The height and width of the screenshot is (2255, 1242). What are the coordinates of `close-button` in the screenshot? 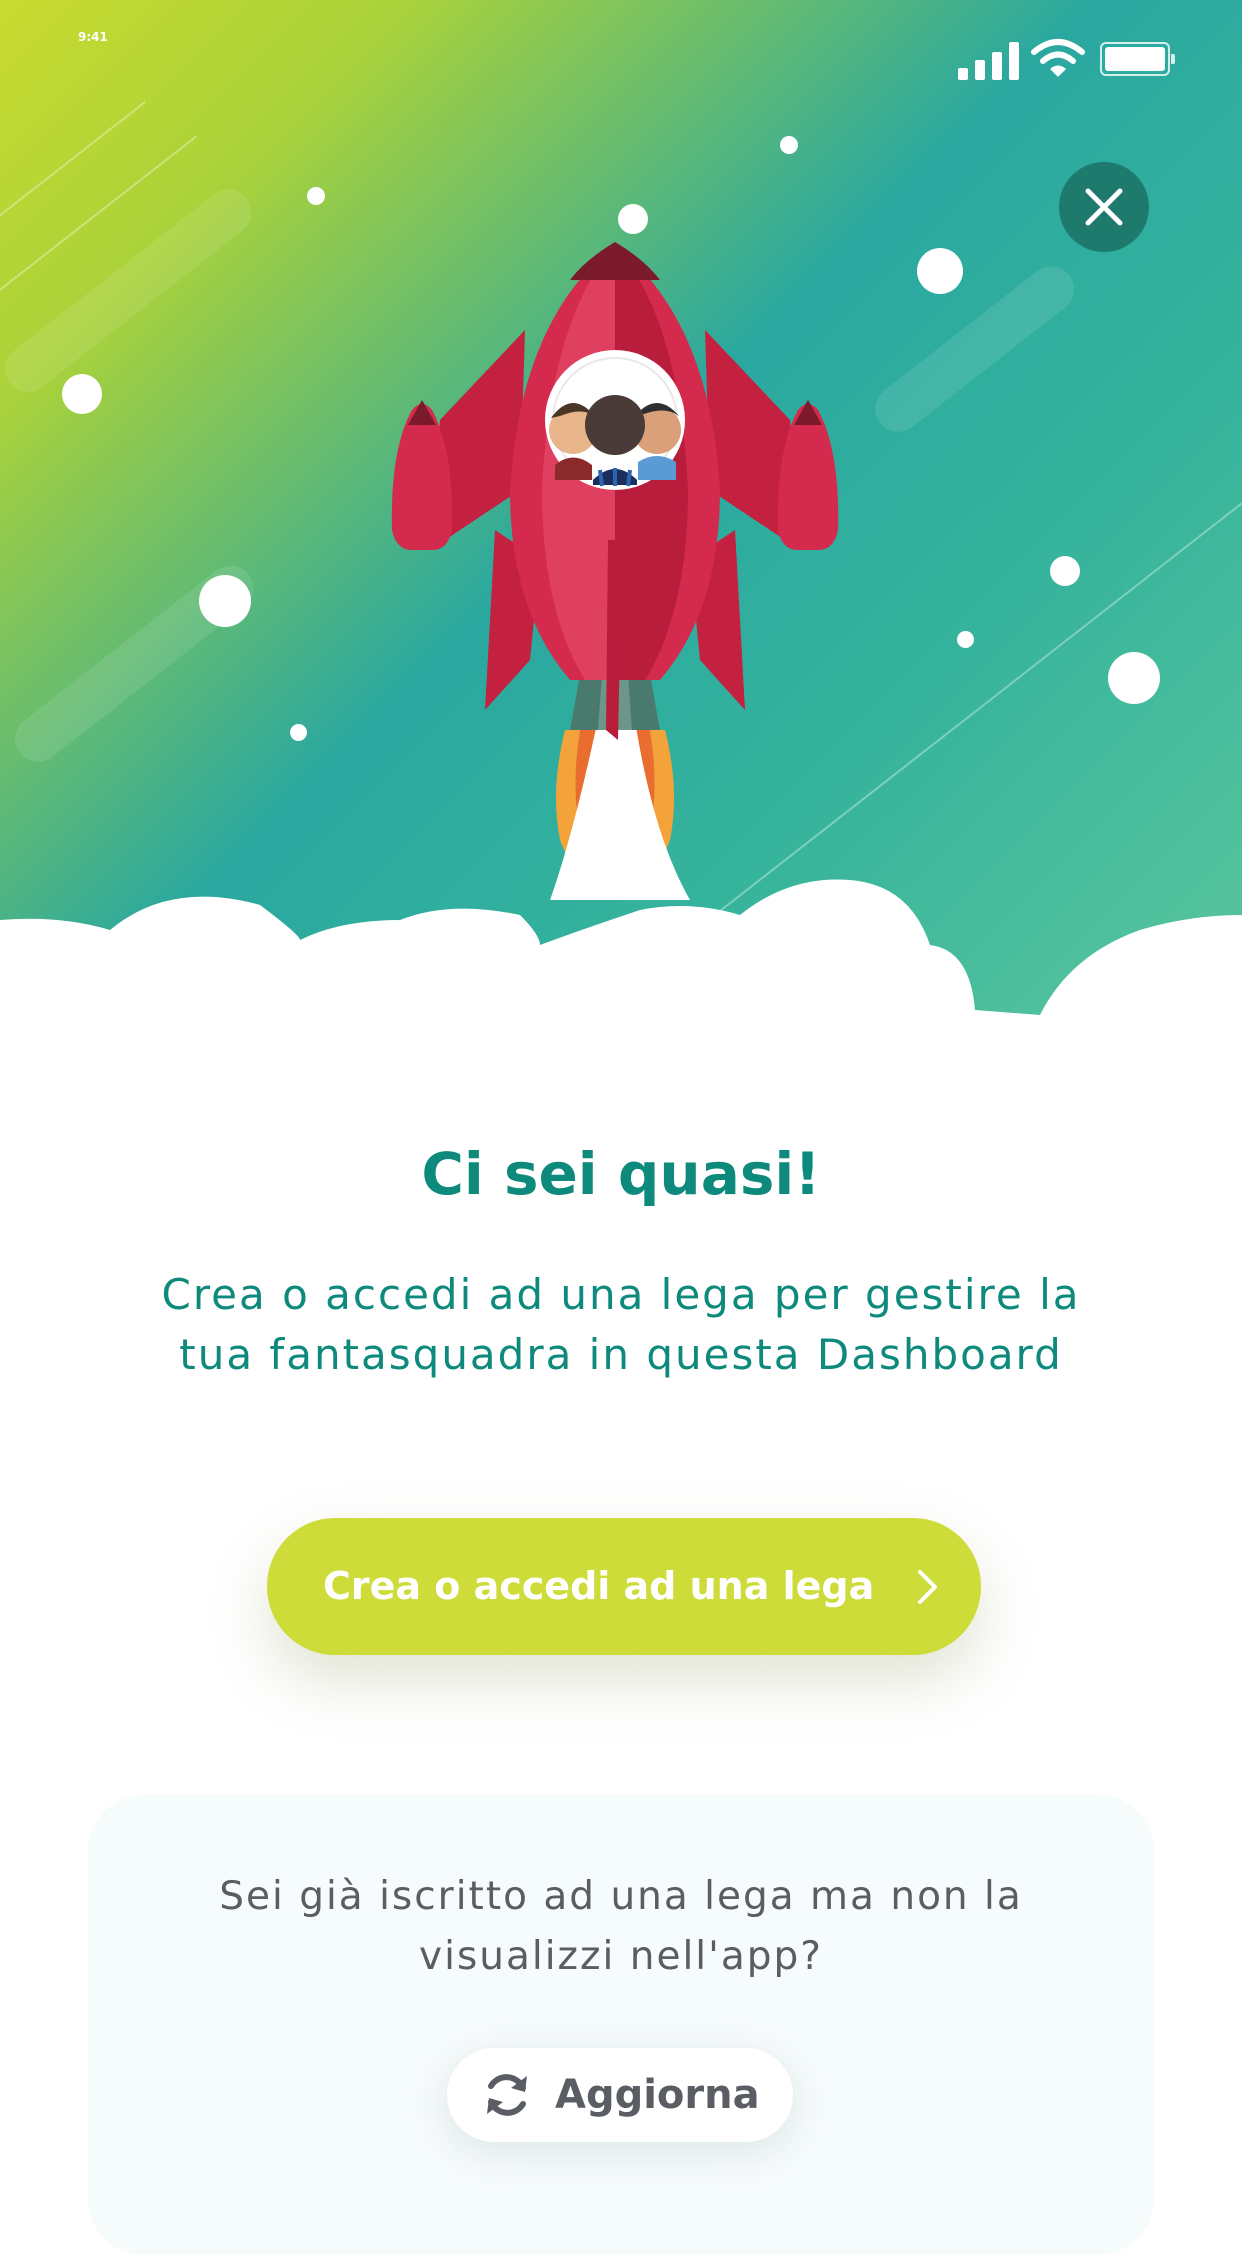 It's located at (1104, 207).